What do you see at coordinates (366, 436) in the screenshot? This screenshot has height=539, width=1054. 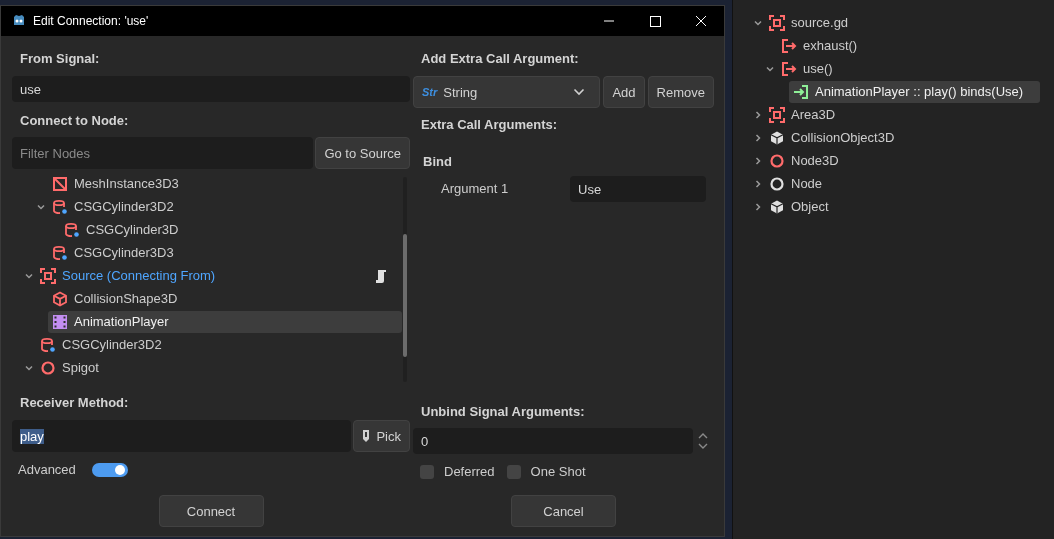 I see `pencil-icon` at bounding box center [366, 436].